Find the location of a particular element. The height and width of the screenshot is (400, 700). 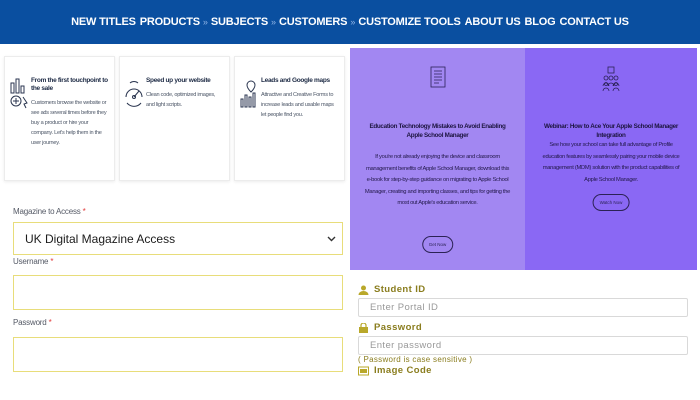

username-label-text: Username is located at coordinates (31, 261).